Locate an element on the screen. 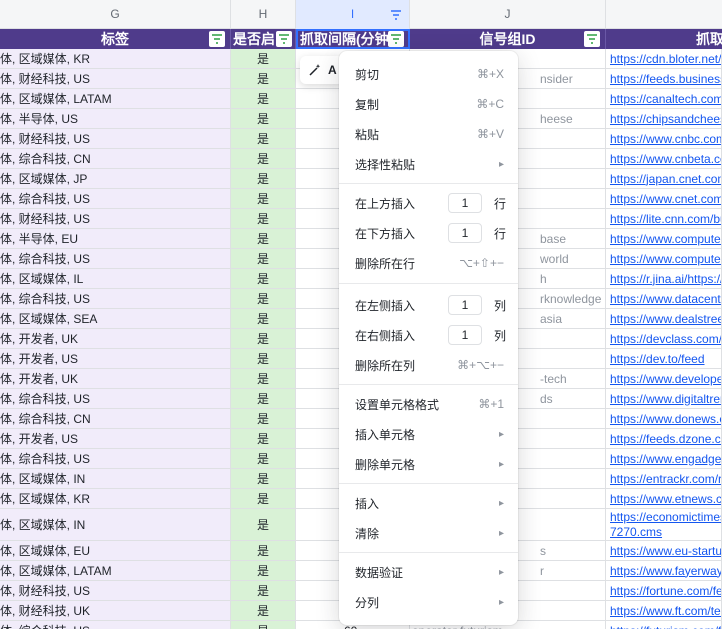 The image size is (722, 629). fetch-url-link: https://www.computerwor is located at coordinates (664, 258).